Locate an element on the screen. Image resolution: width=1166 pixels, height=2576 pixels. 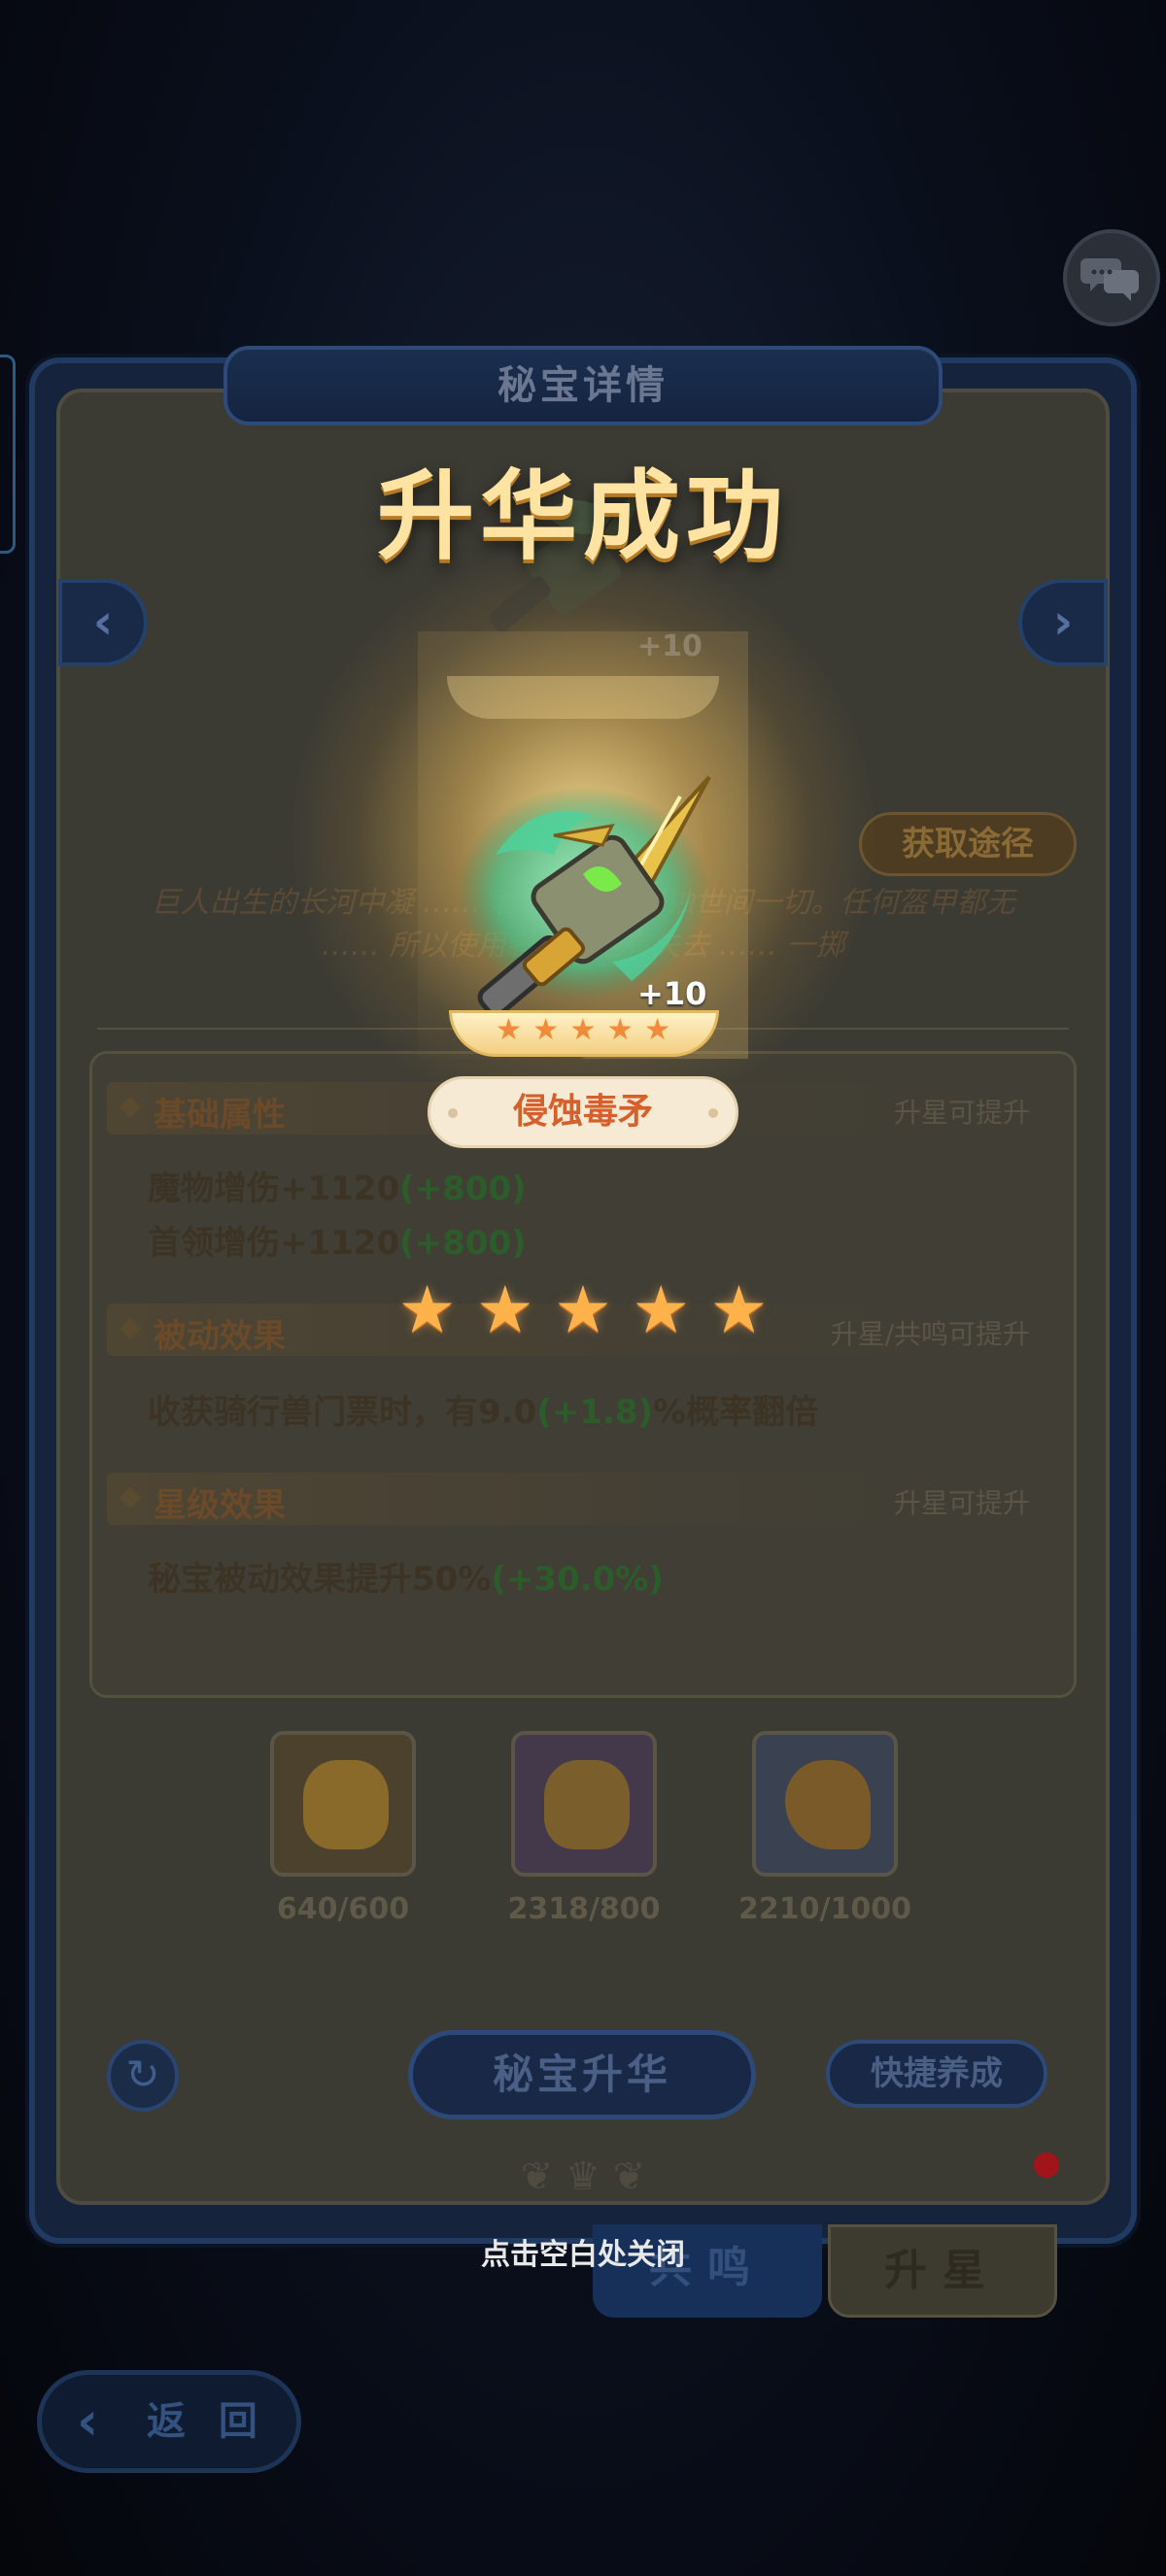
notification-dot is located at coordinates (1046, 2165).